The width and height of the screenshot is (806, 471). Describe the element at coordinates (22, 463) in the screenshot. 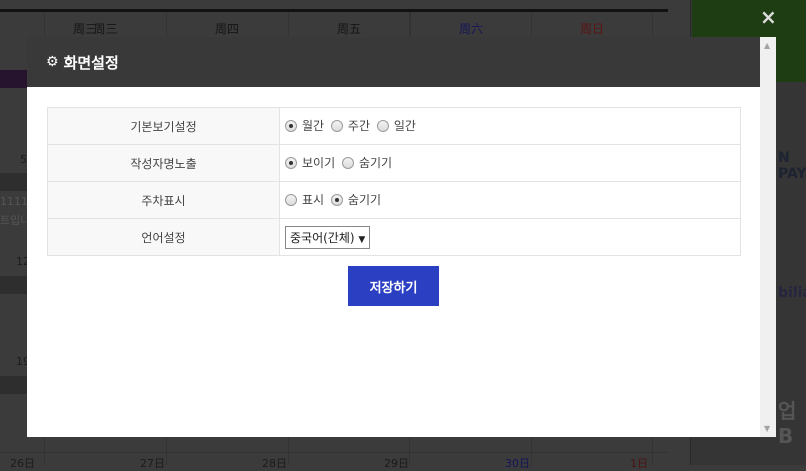

I see `calendar-date: 26日` at that location.